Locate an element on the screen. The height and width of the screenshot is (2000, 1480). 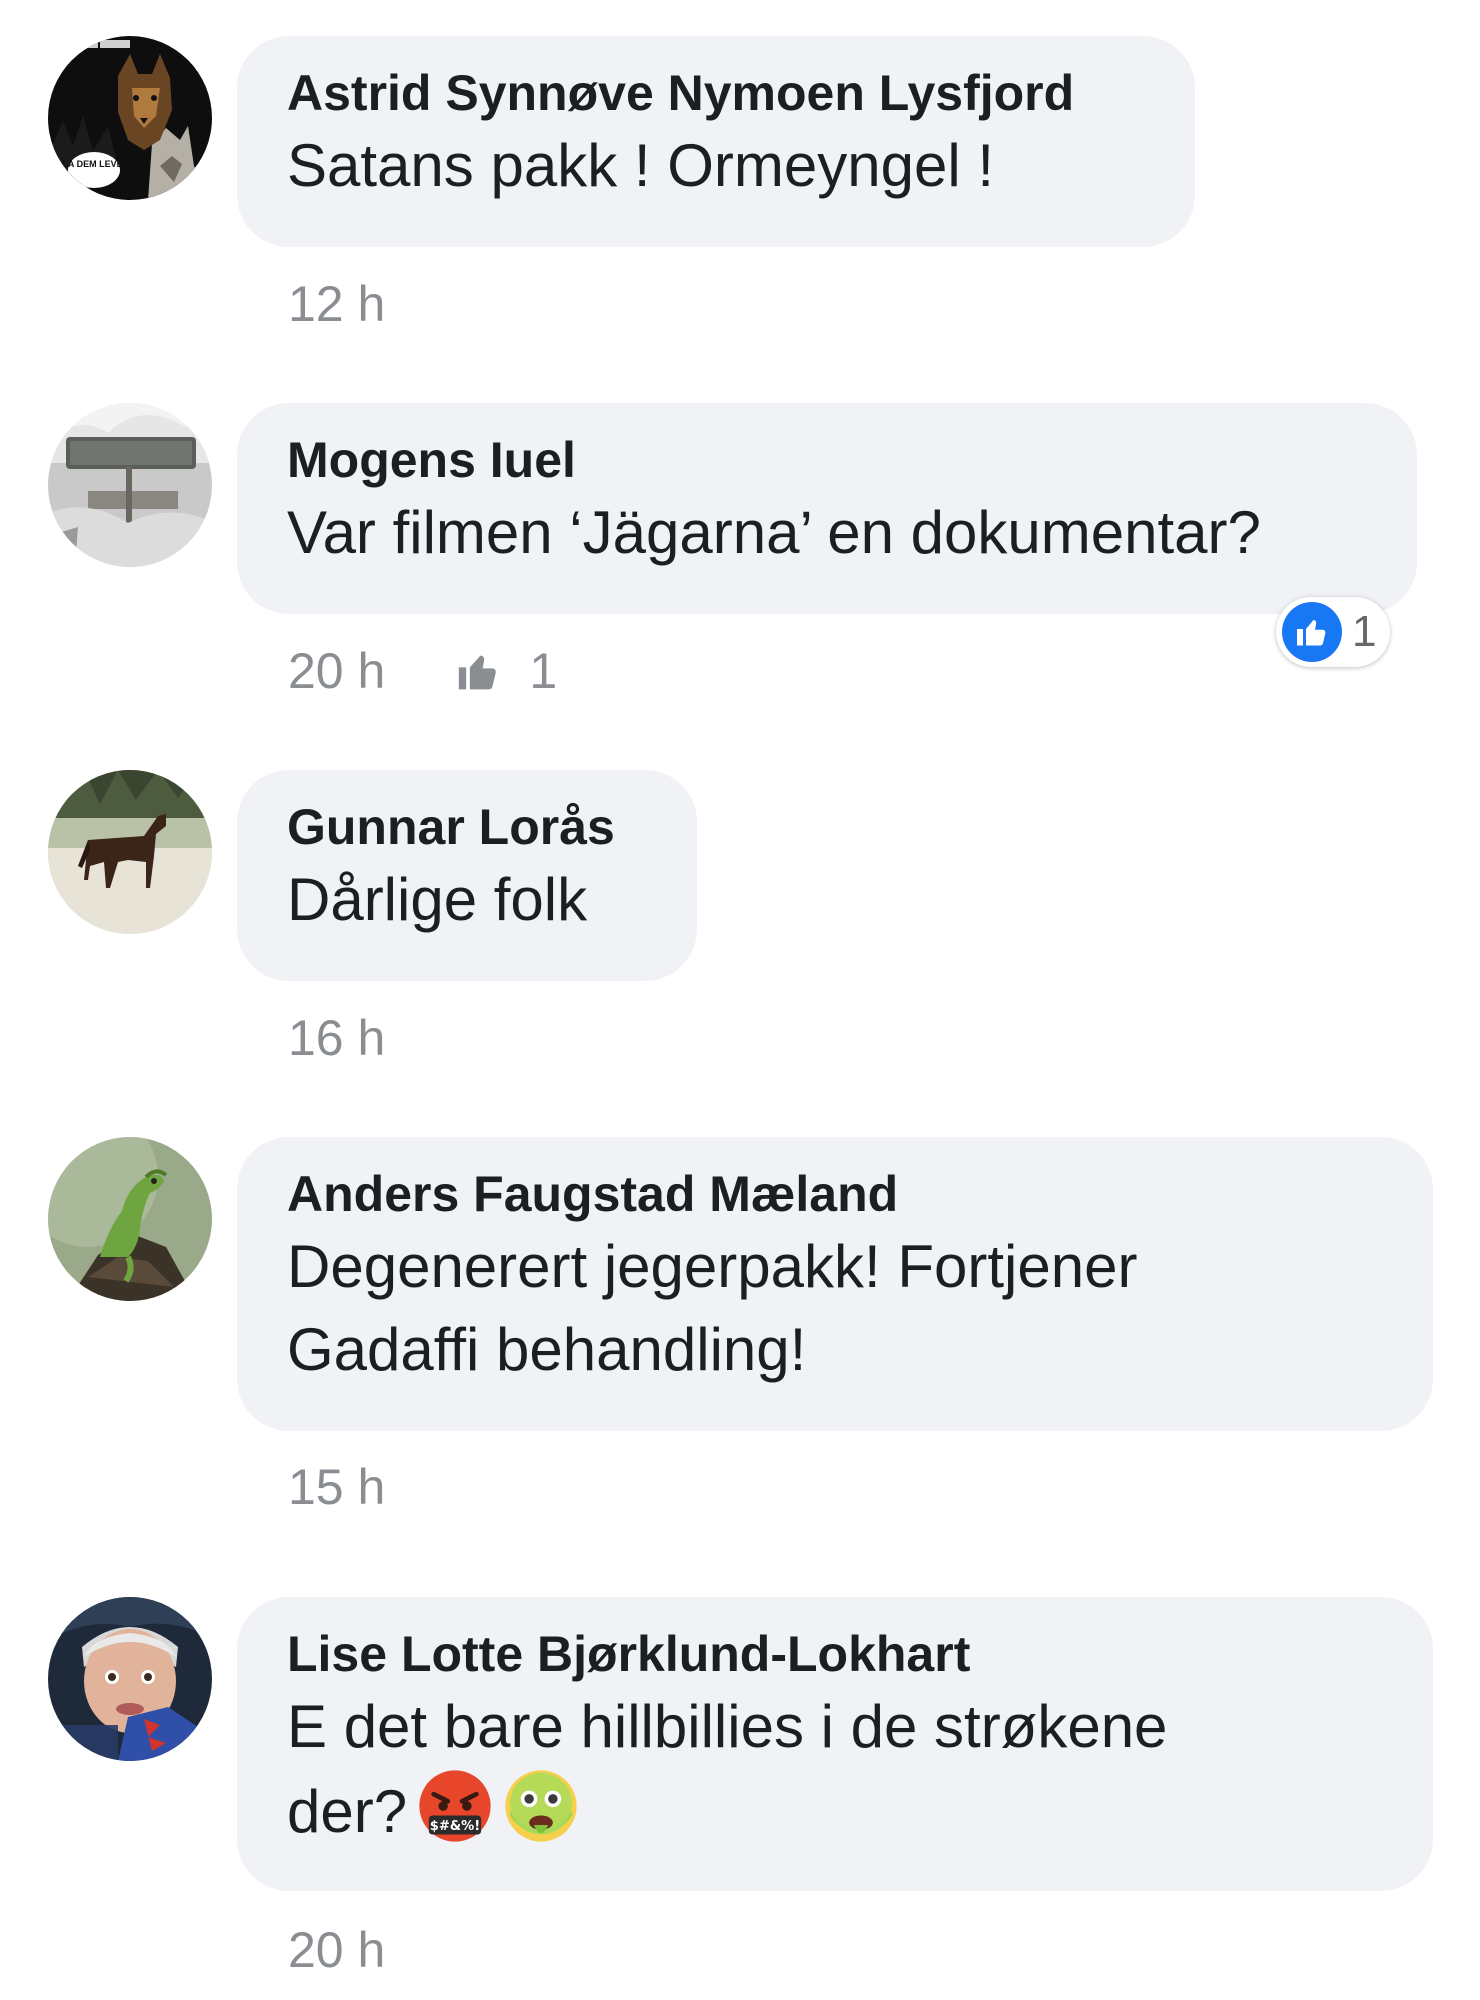
comment-author: Lise Lotte Bjørklund-Lokhart is located at coordinates (835, 1654).